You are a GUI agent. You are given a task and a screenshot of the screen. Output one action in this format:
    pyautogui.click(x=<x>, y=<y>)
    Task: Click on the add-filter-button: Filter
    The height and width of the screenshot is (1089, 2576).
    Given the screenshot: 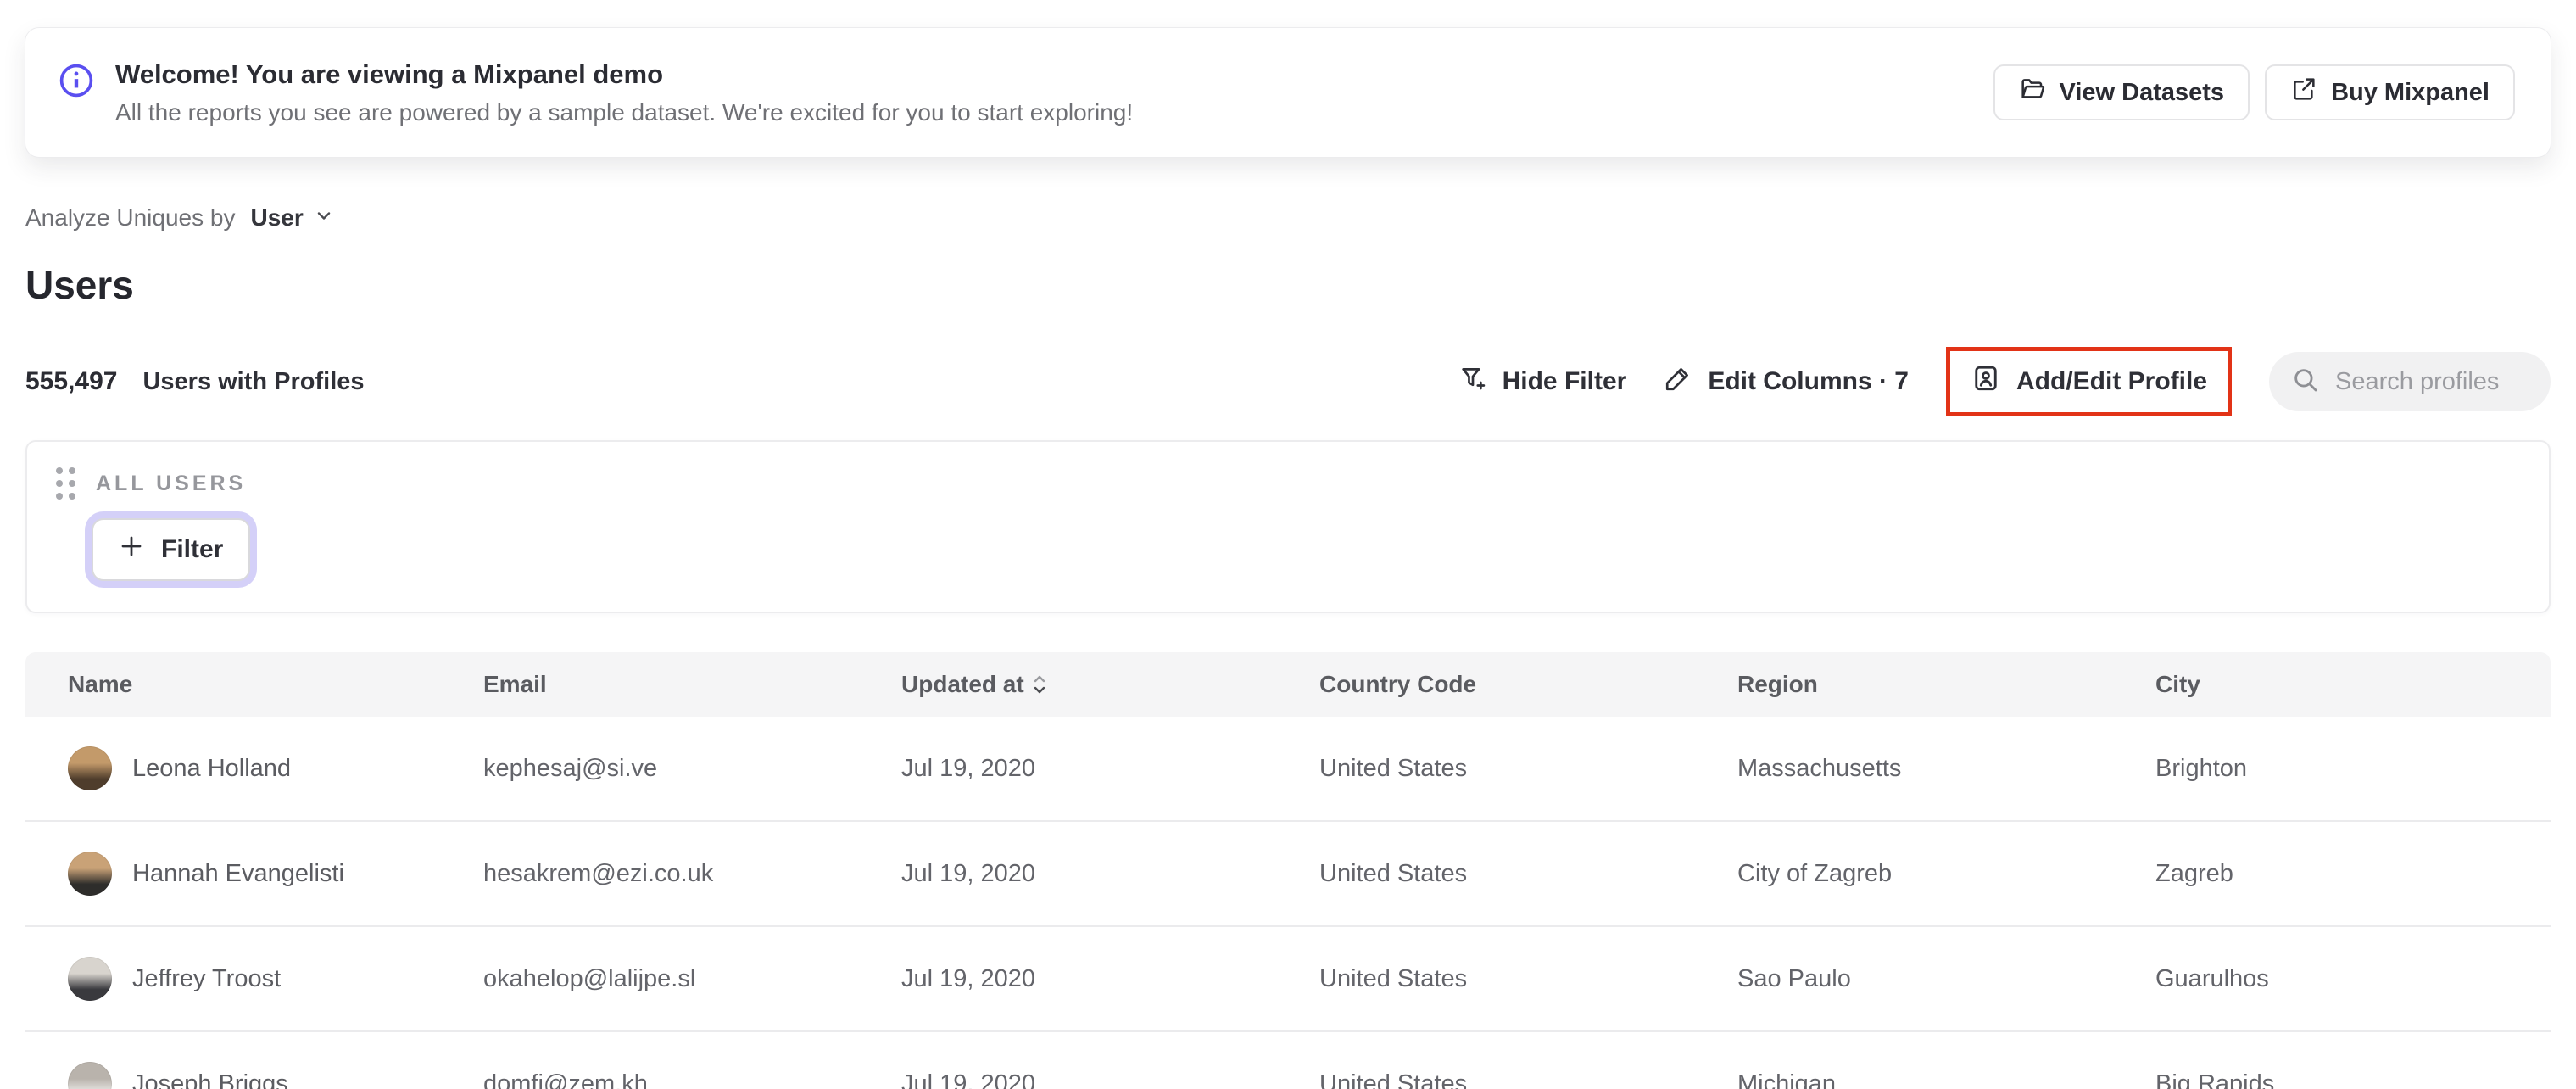 What is the action you would take?
    pyautogui.click(x=171, y=549)
    